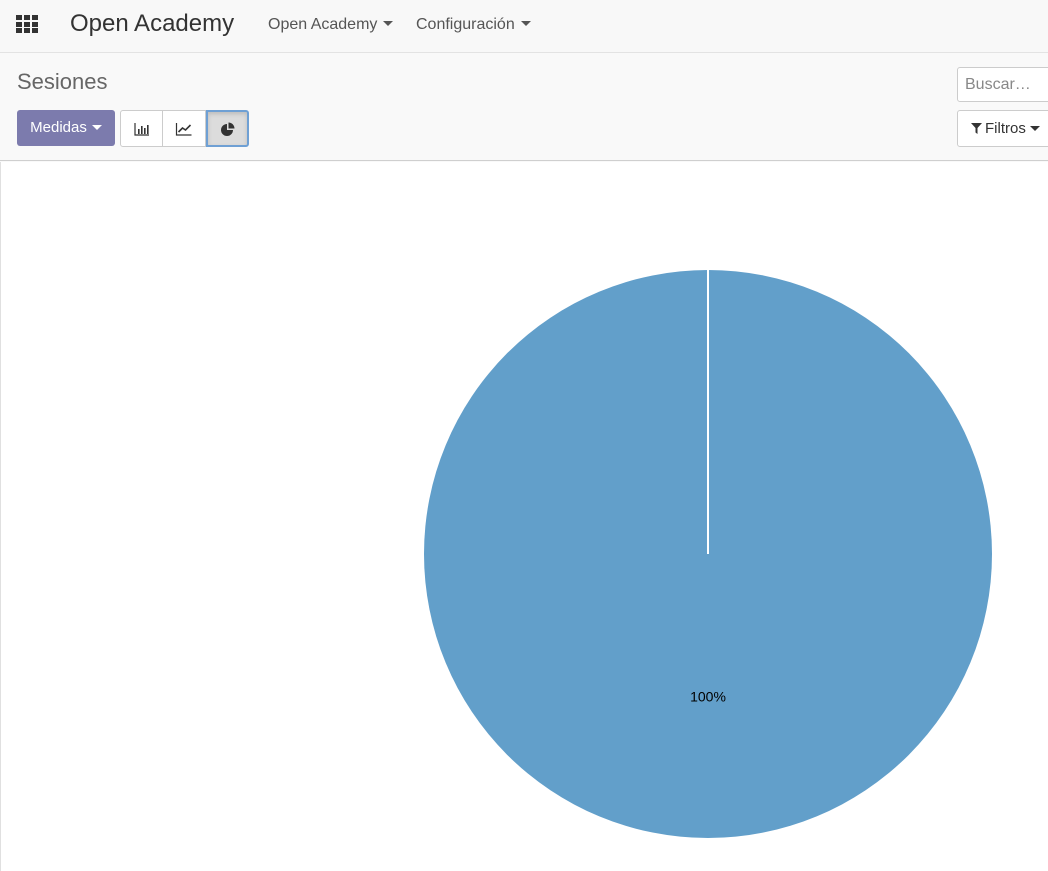 Image resolution: width=1048 pixels, height=871 pixels. What do you see at coordinates (524, 107) in the screenshot?
I see `control-panel: Sesiones Medidas Buscar… Filtros` at bounding box center [524, 107].